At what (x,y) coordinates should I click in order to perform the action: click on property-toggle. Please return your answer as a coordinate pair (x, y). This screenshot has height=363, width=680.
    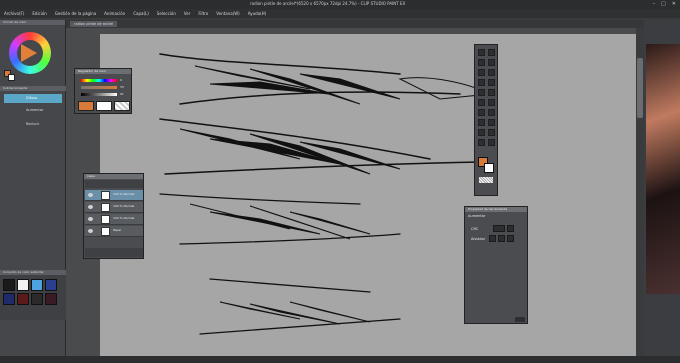
    Looking at the image, I should click on (499, 228).